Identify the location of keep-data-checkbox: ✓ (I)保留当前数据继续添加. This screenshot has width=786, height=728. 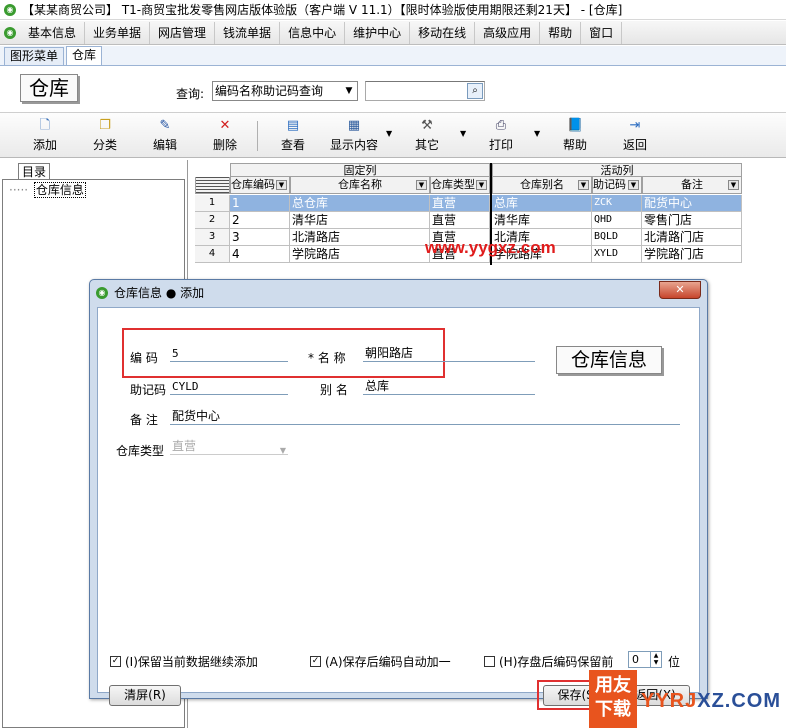
(184, 661).